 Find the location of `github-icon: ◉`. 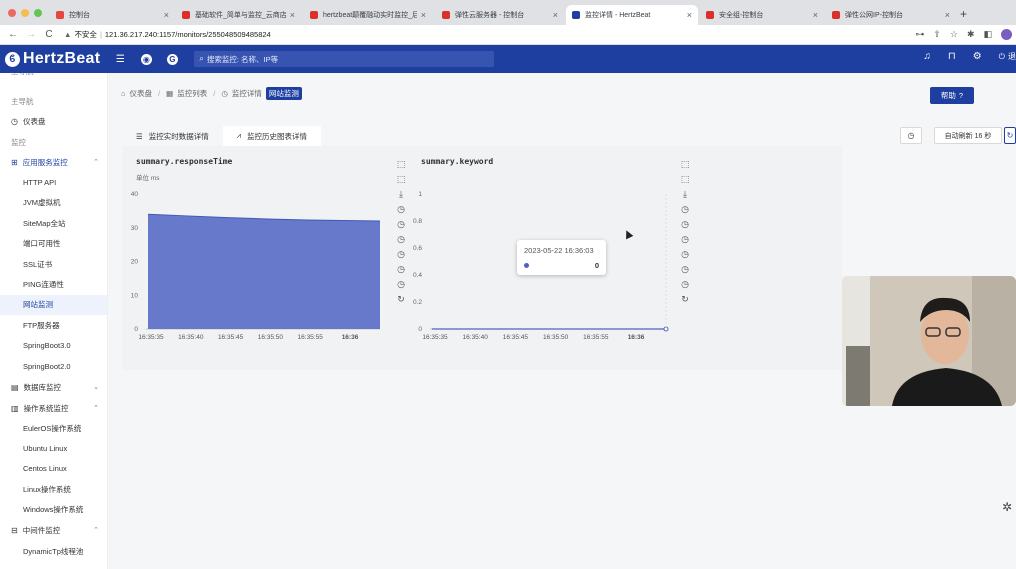

github-icon: ◉ is located at coordinates (146, 59).